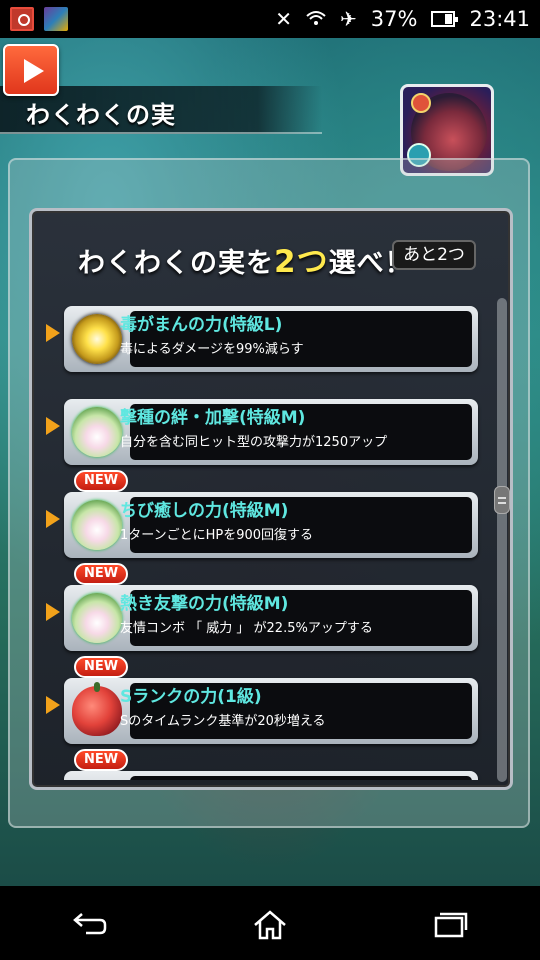 This screenshot has width=540, height=960. I want to click on fire-element-icon, so click(421, 103).